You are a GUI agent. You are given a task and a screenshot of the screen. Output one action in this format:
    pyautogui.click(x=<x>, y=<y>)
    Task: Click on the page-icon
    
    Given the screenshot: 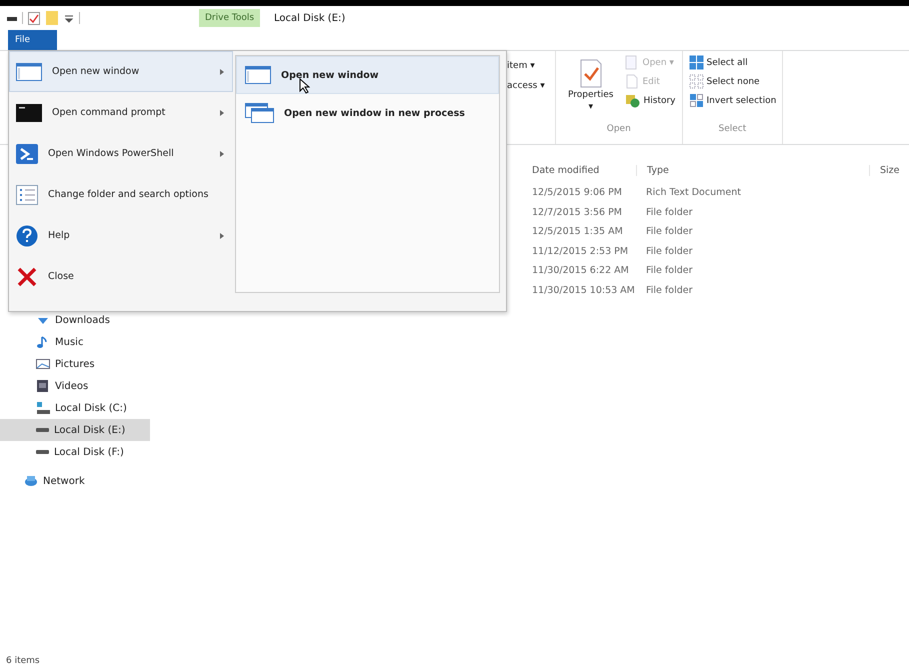 What is the action you would take?
    pyautogui.click(x=632, y=81)
    